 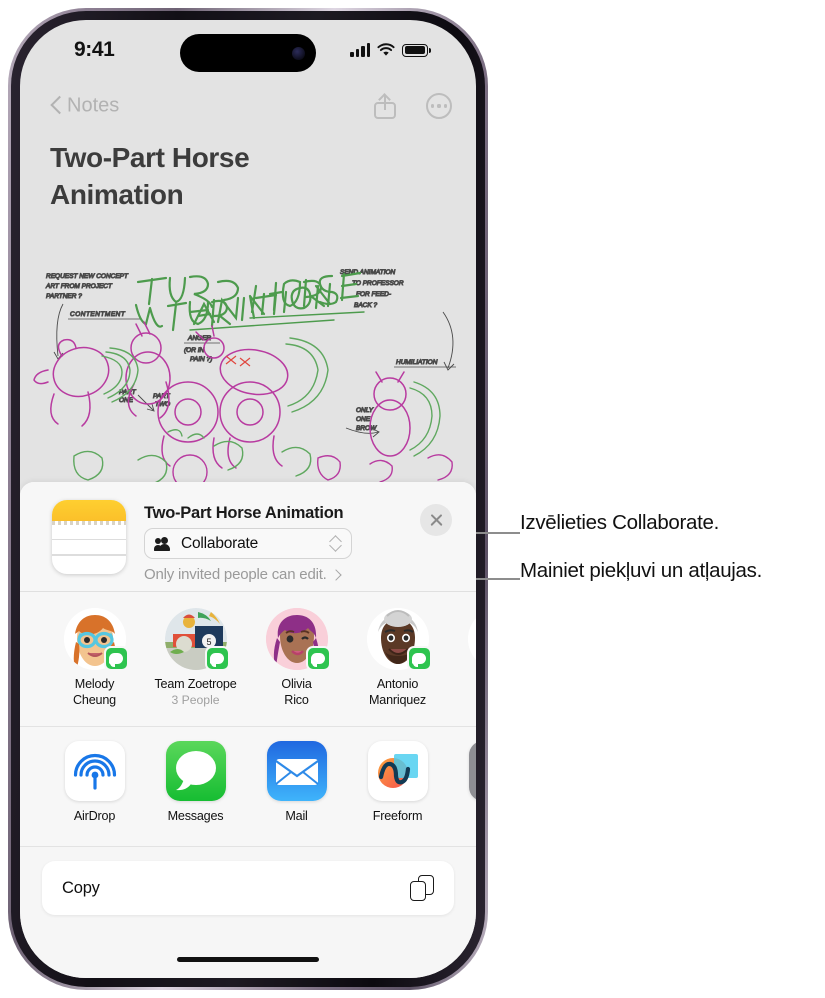 I want to click on status-indicators, so click(x=390, y=50).